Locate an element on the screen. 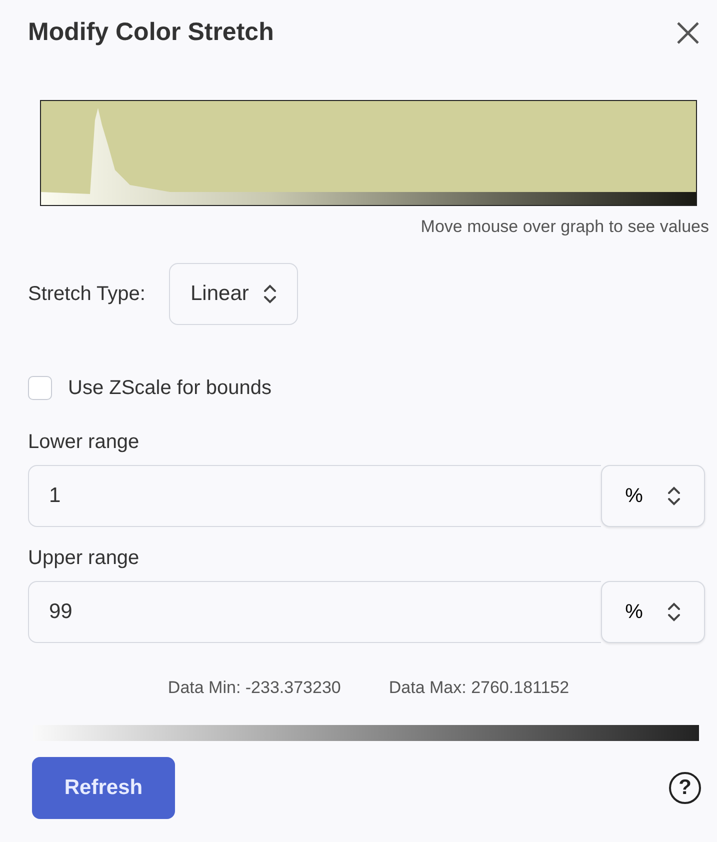 The image size is (717, 842). range-label: Upper range is located at coordinates (84, 558).